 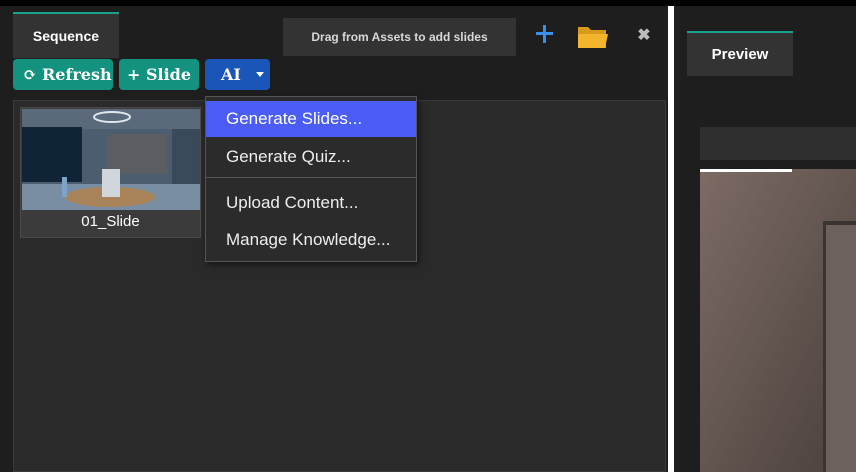 What do you see at coordinates (644, 36) in the screenshot?
I see `close-icon: ✖` at bounding box center [644, 36].